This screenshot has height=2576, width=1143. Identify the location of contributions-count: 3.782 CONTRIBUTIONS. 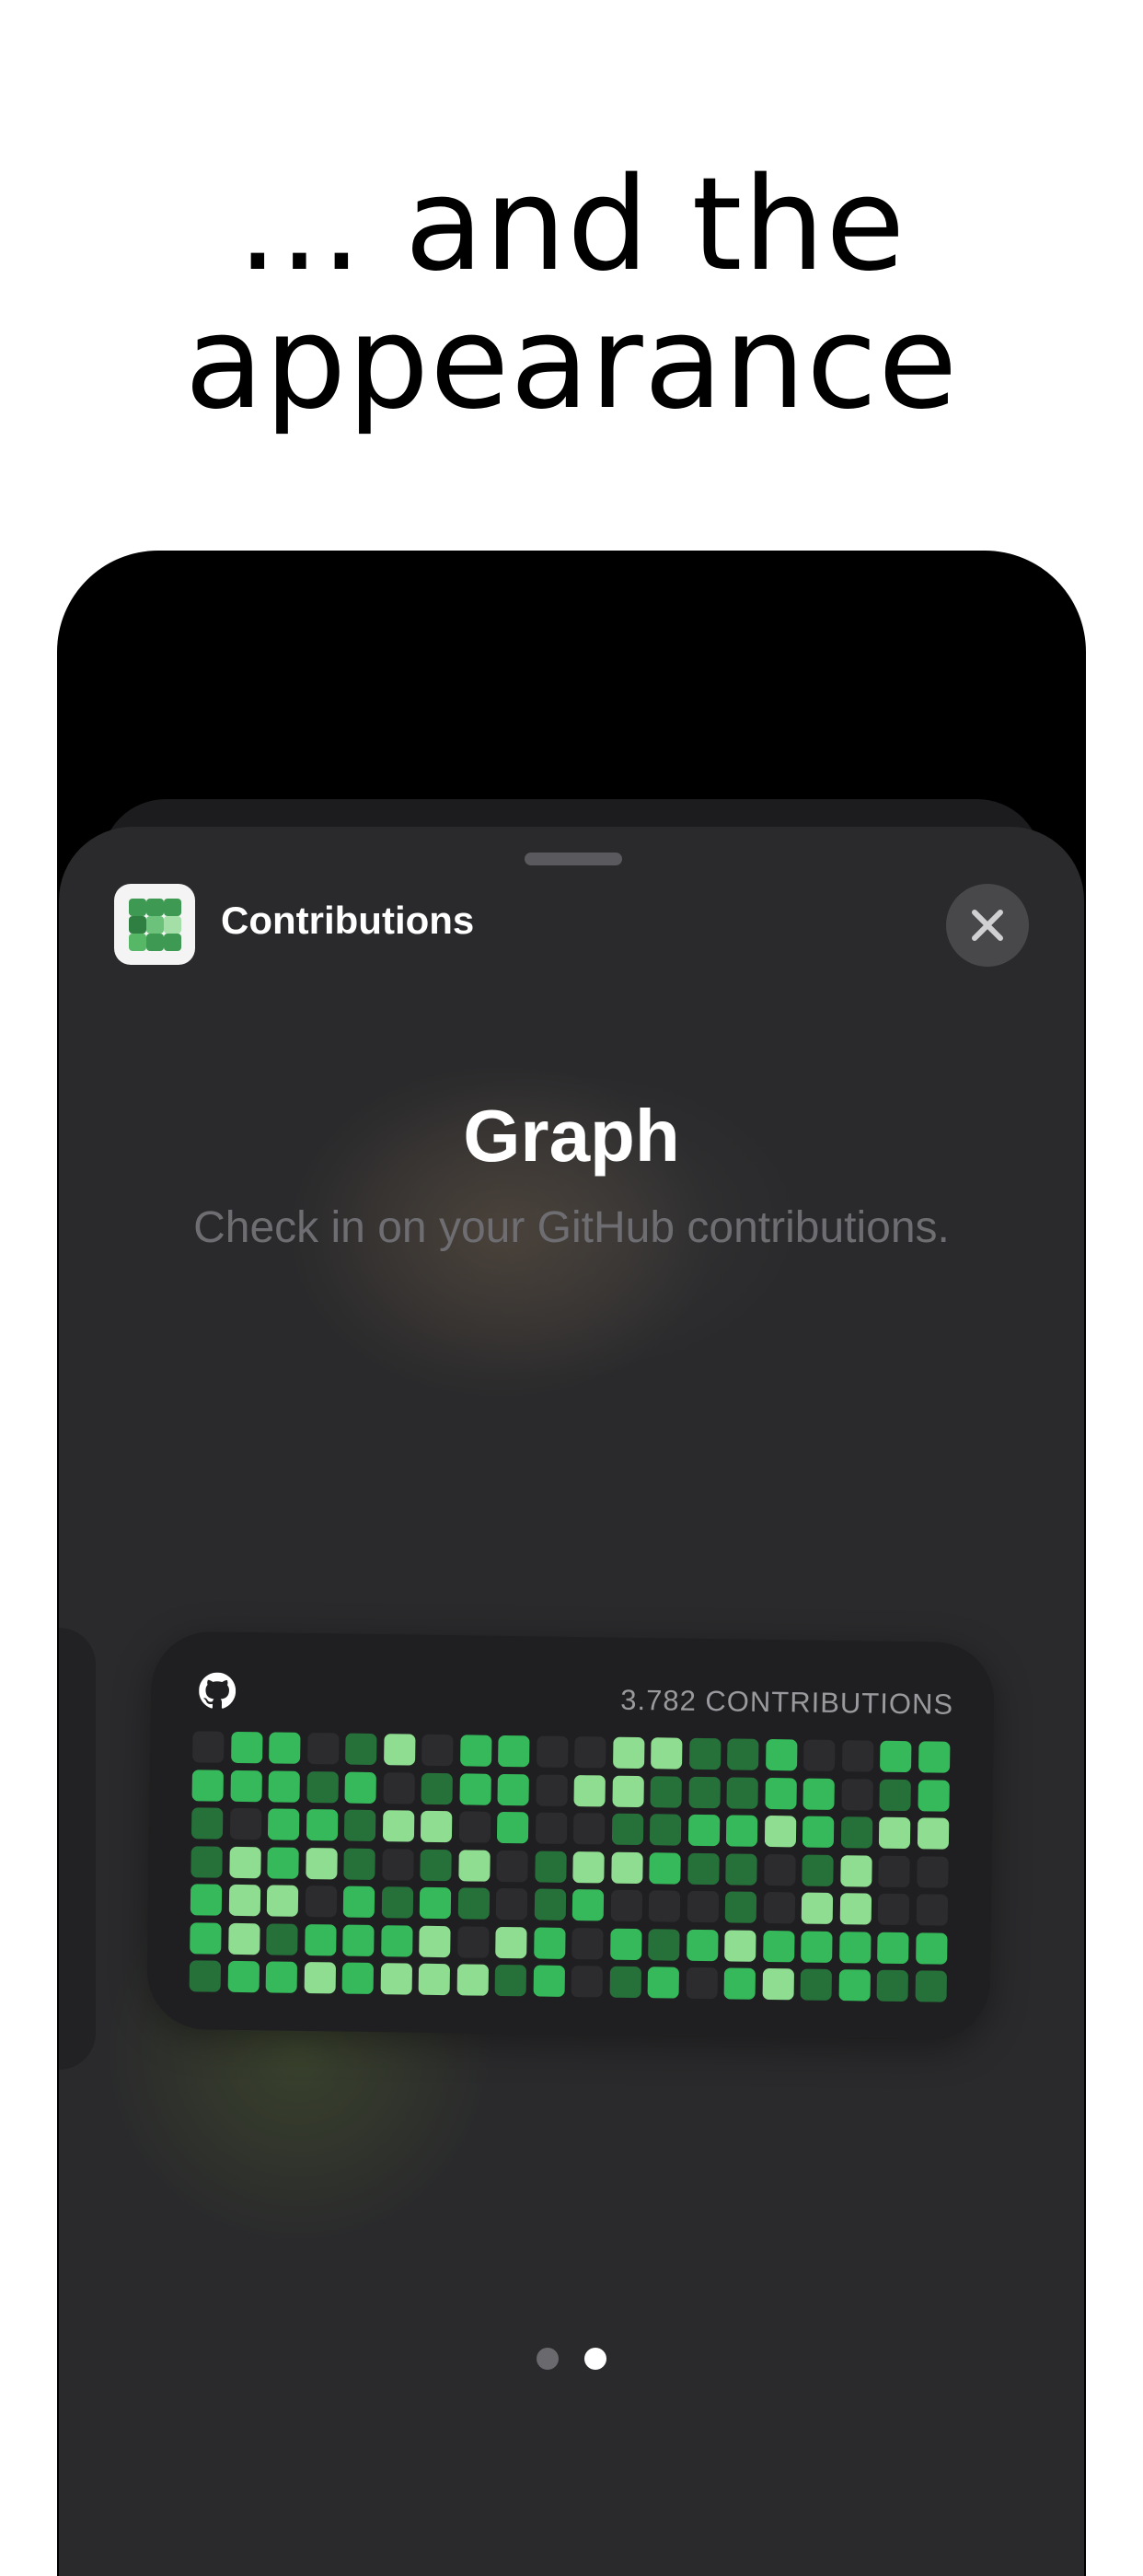
(787, 1702).